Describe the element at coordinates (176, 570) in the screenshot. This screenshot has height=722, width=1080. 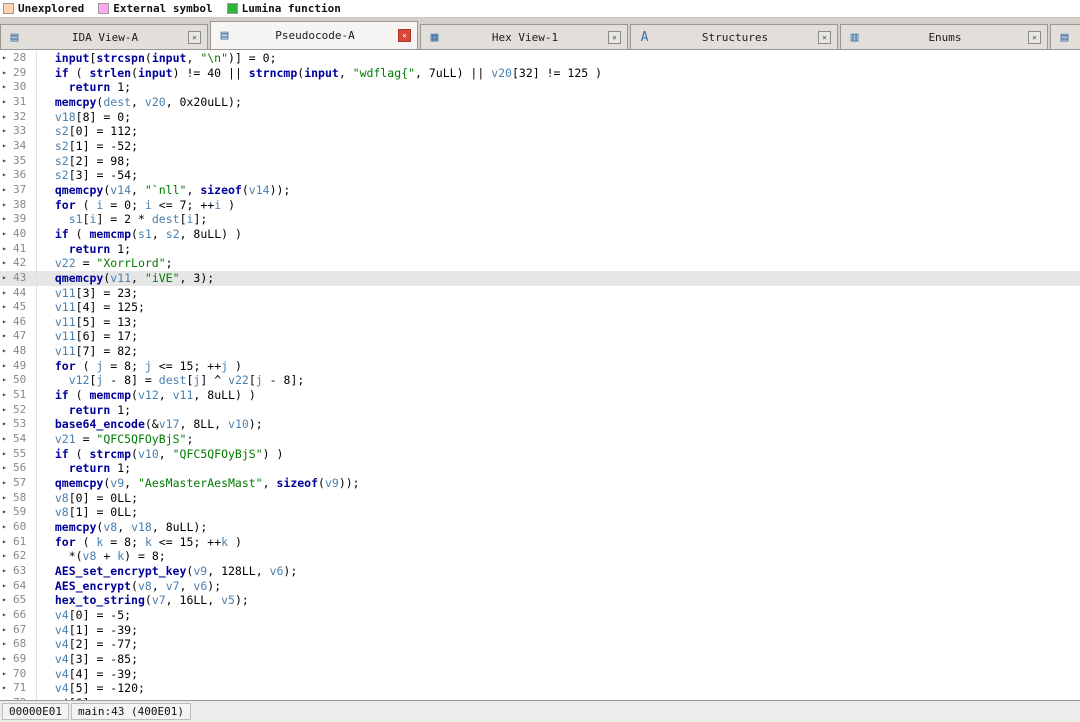
I see `code-text: AES_set_encrypt_key(v9, 128LL, v6);` at that location.